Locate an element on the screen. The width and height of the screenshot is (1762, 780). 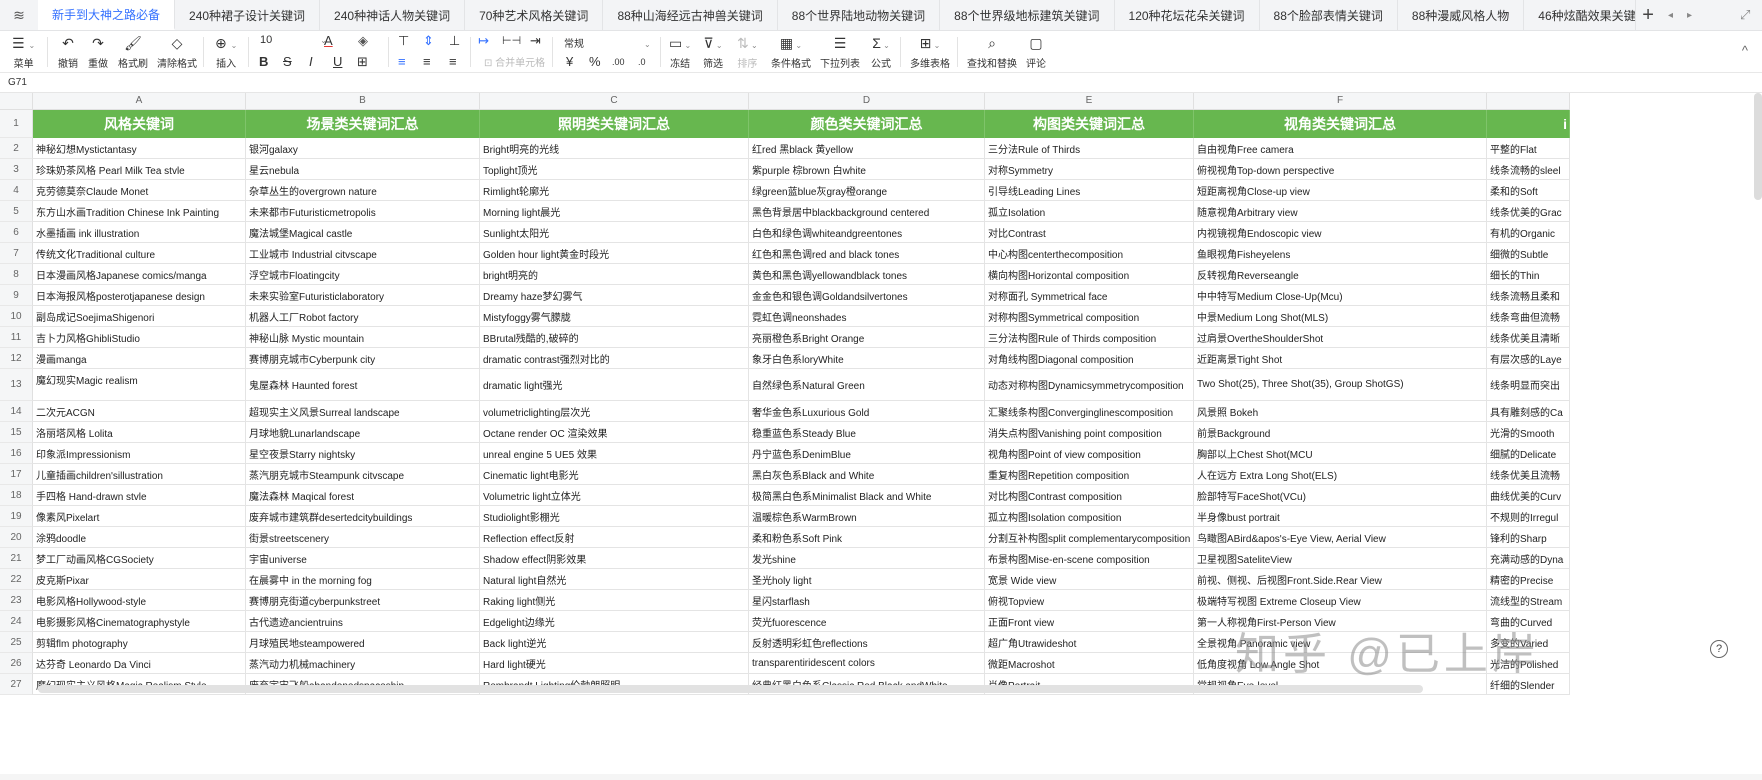
table-cell: 汇聚线条构图Converginglinescomposition is located at coordinates (1089, 411).